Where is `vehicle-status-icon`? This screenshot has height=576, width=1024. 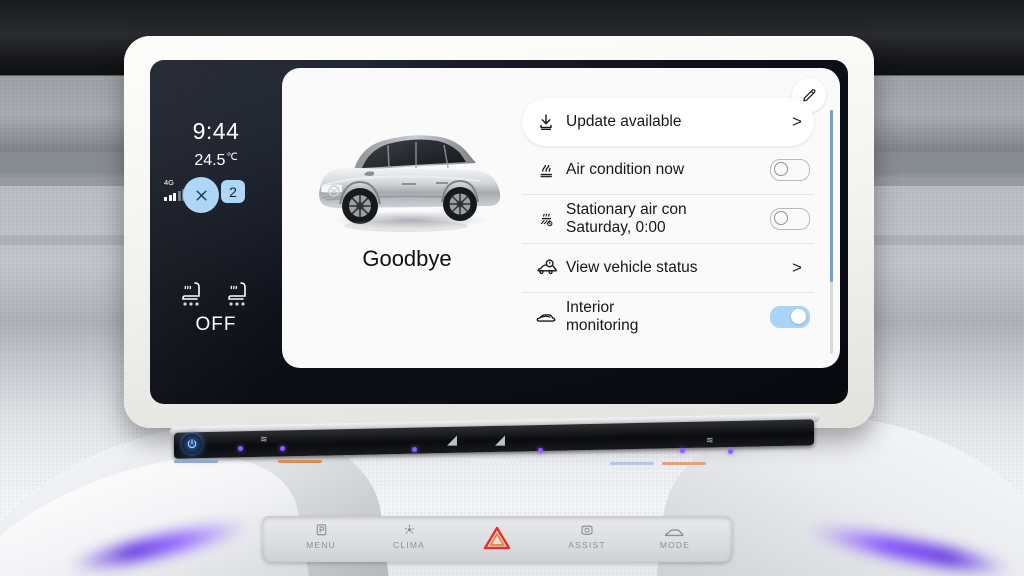
vehicle-status-icon is located at coordinates (546, 268).